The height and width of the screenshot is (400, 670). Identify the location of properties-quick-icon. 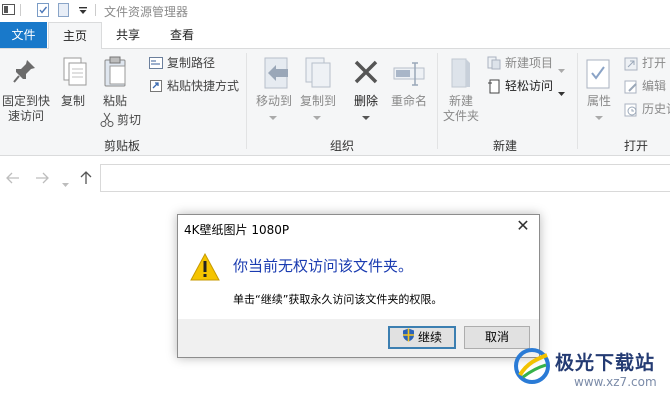
(43, 10).